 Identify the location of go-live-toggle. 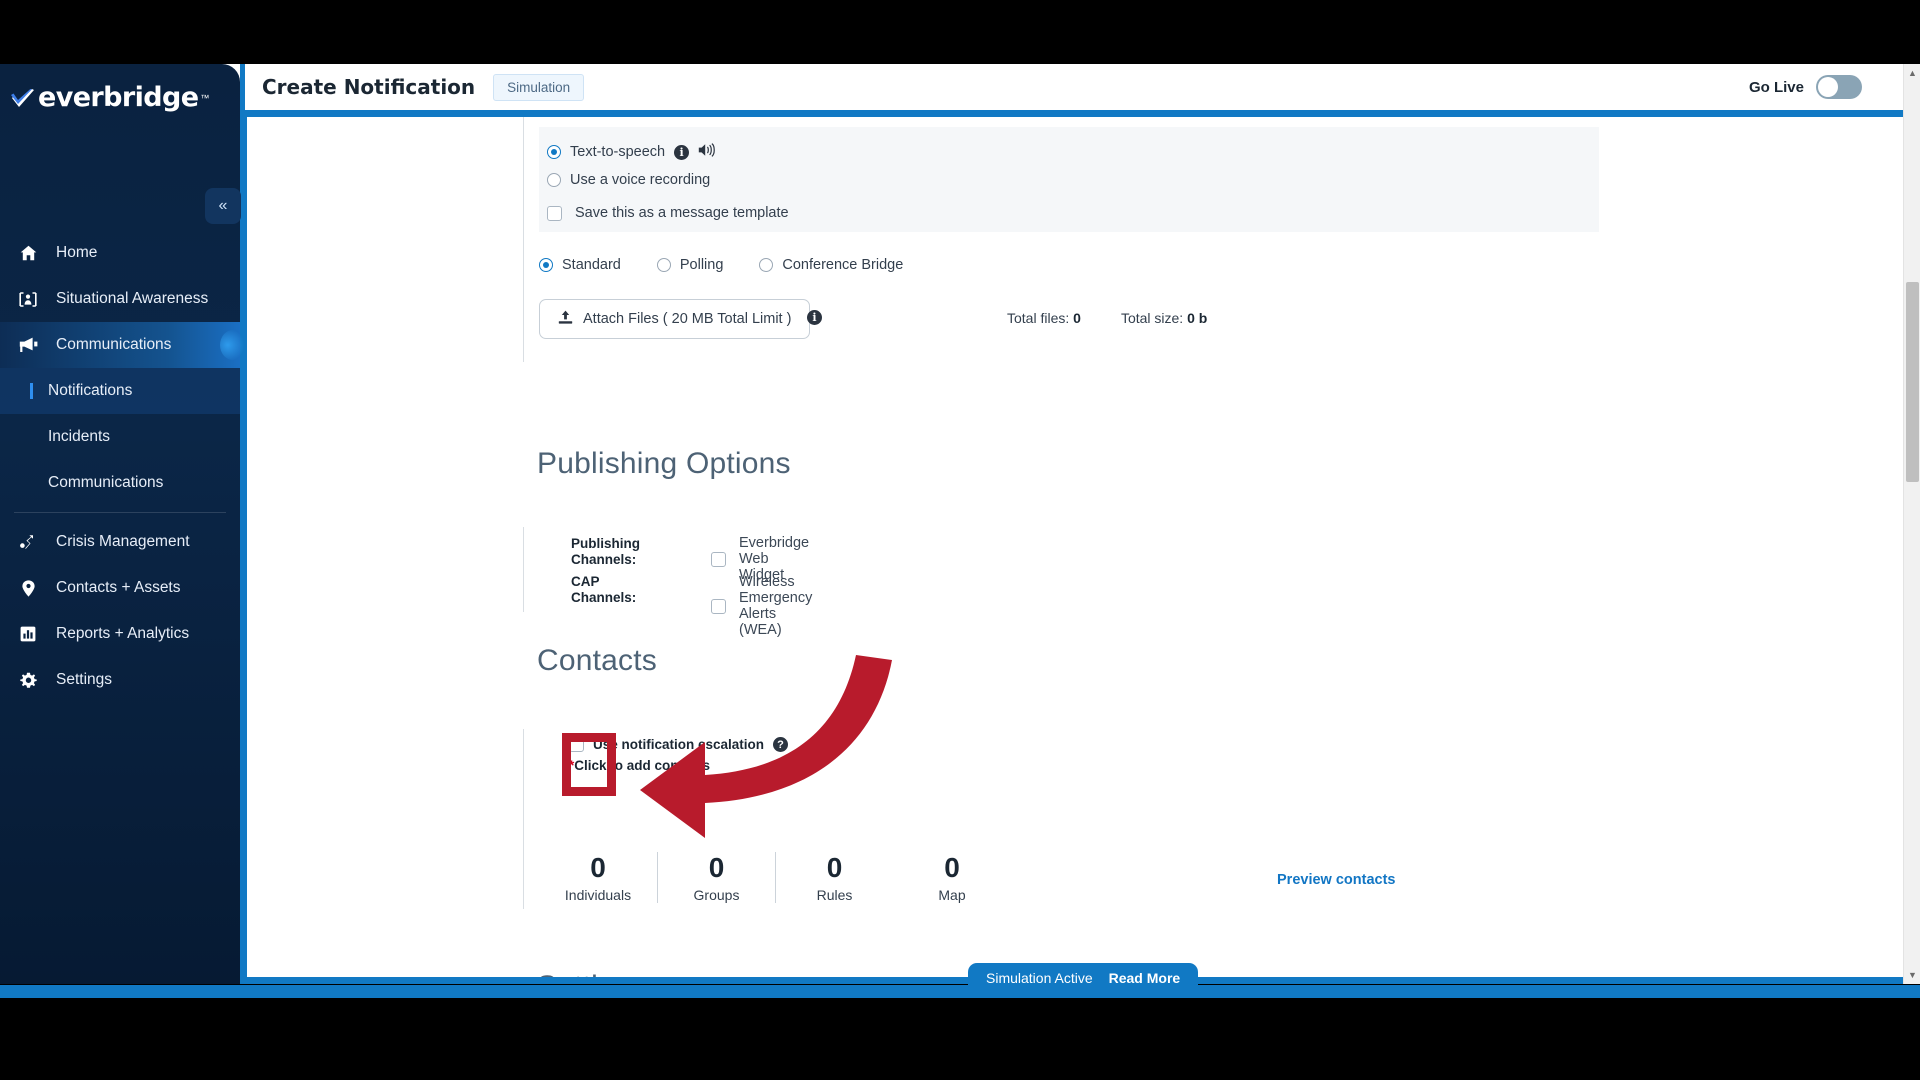
(1839, 87).